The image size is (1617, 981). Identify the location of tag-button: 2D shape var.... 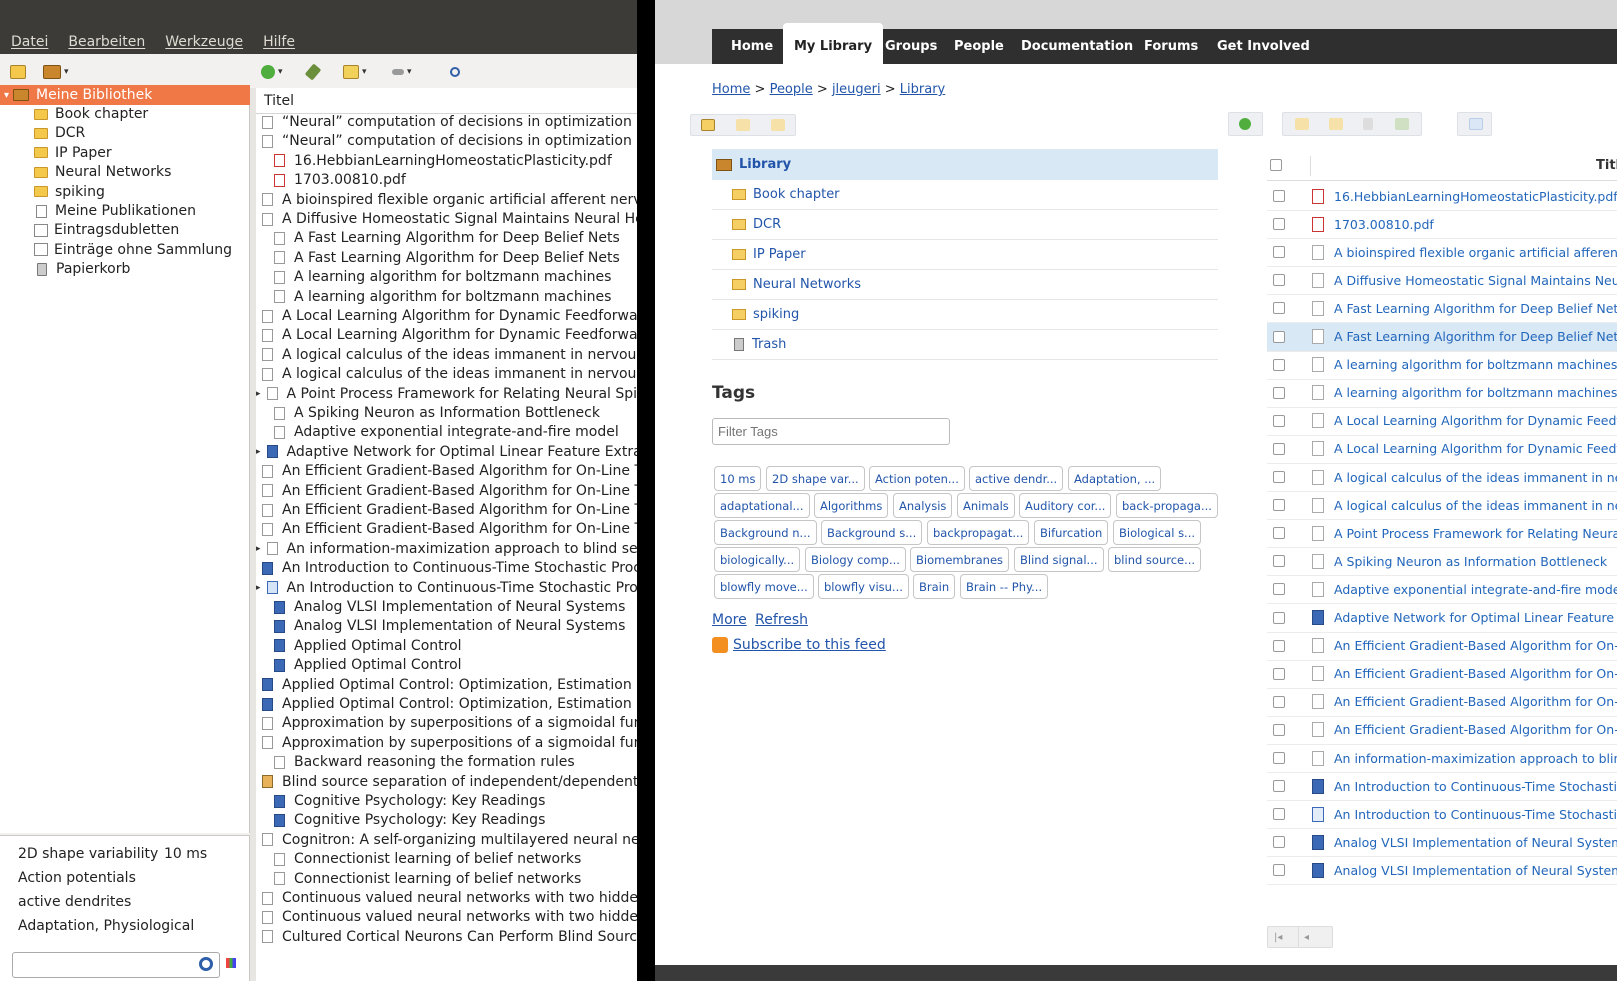
(815, 478).